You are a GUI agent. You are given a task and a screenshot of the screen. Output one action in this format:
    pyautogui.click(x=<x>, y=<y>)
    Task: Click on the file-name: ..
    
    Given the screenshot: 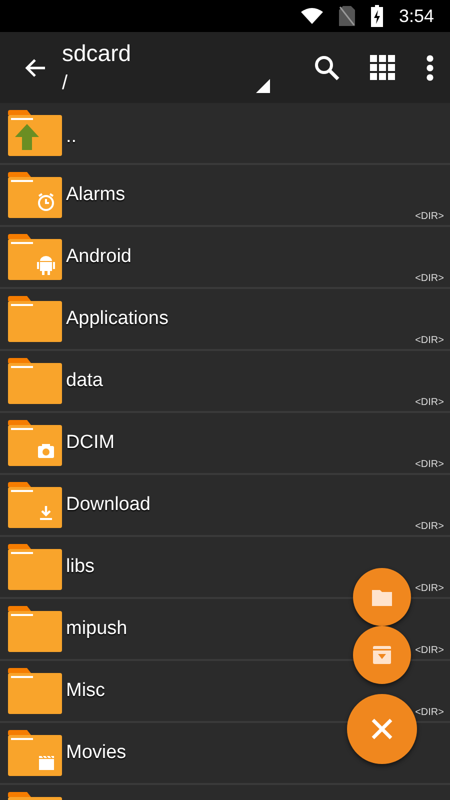 What is the action you would take?
    pyautogui.click(x=71, y=137)
    